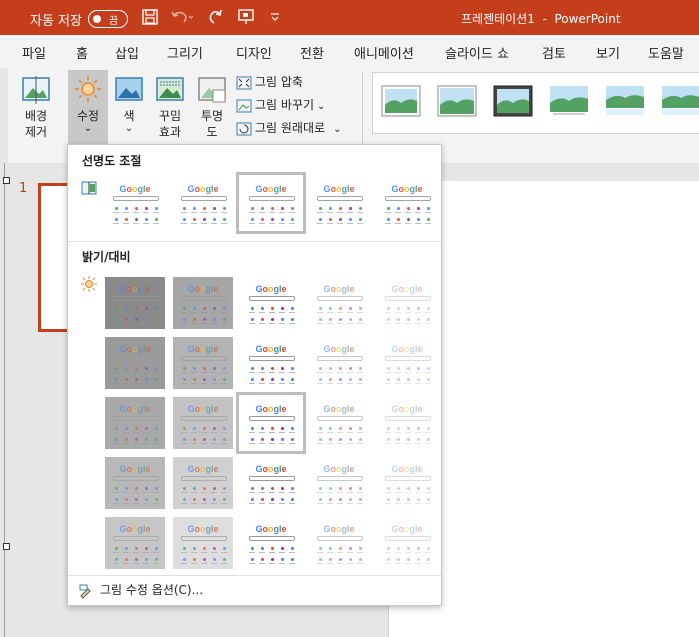 This screenshot has width=699, height=637. Describe the element at coordinates (108, 19) in the screenshot. I see `autosave-toggle: 끔` at that location.